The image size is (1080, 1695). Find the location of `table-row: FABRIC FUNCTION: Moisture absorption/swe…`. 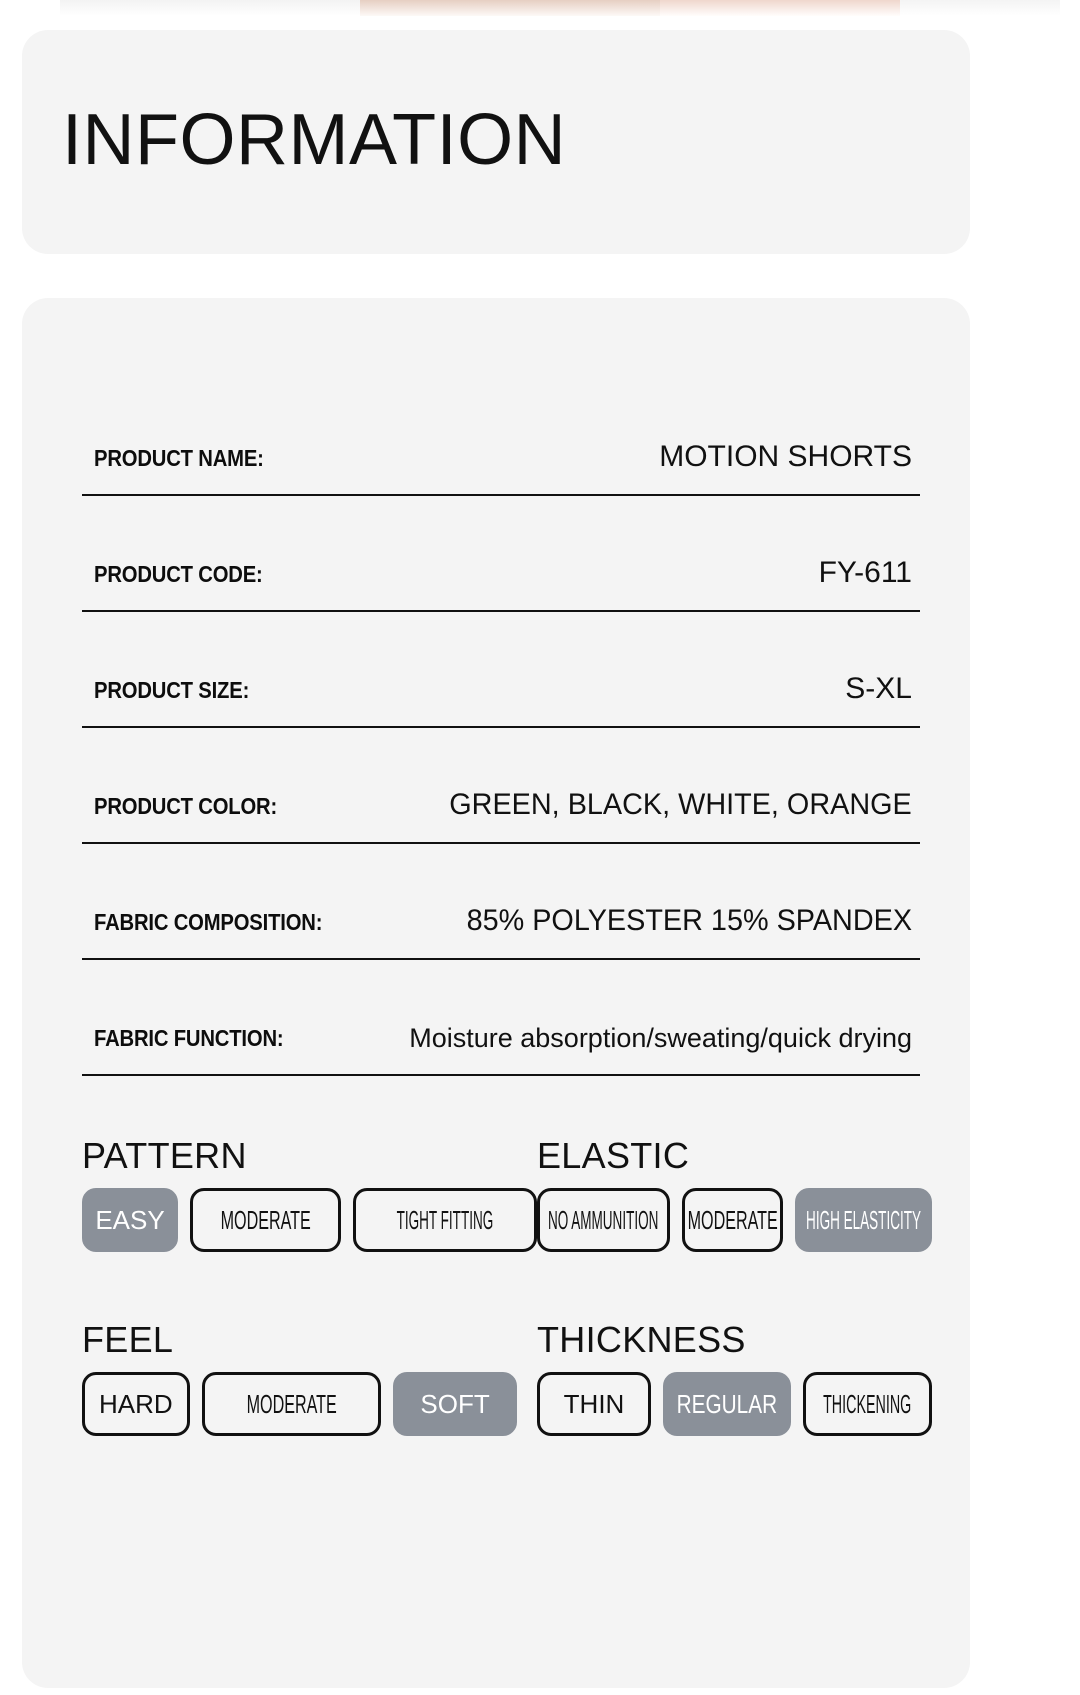

table-row: FABRIC FUNCTION: Moisture absorption/swe… is located at coordinates (501, 1018).